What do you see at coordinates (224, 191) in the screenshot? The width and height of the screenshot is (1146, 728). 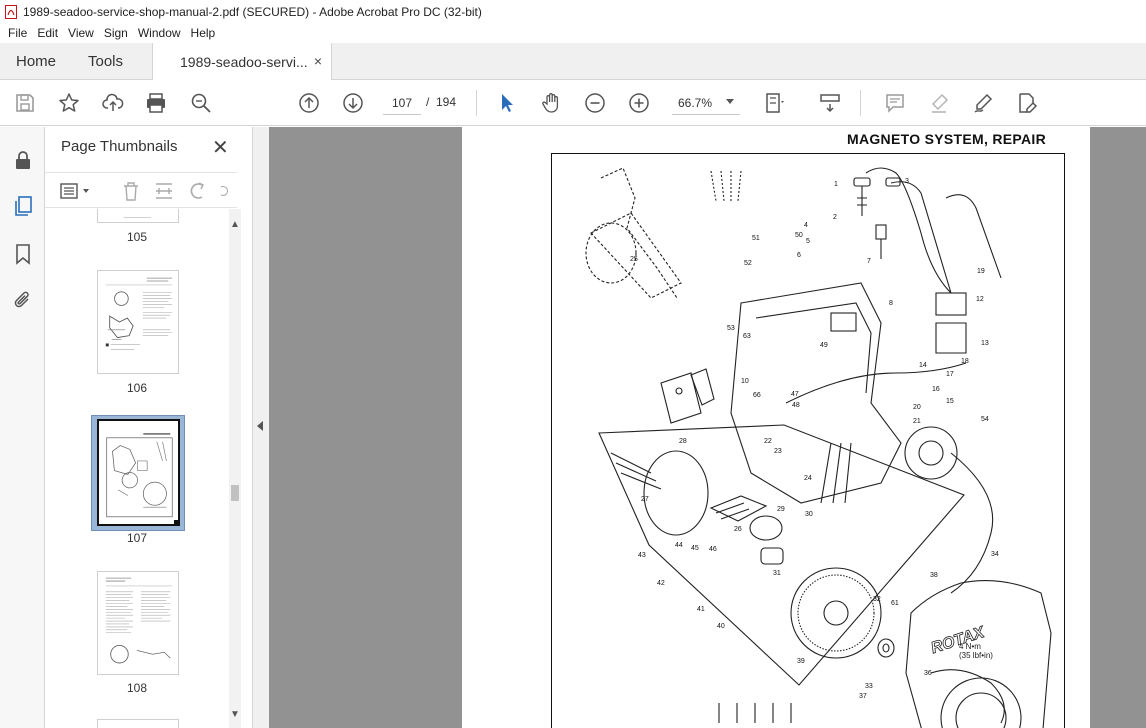 I see `rotate-clockwise-icon` at bounding box center [224, 191].